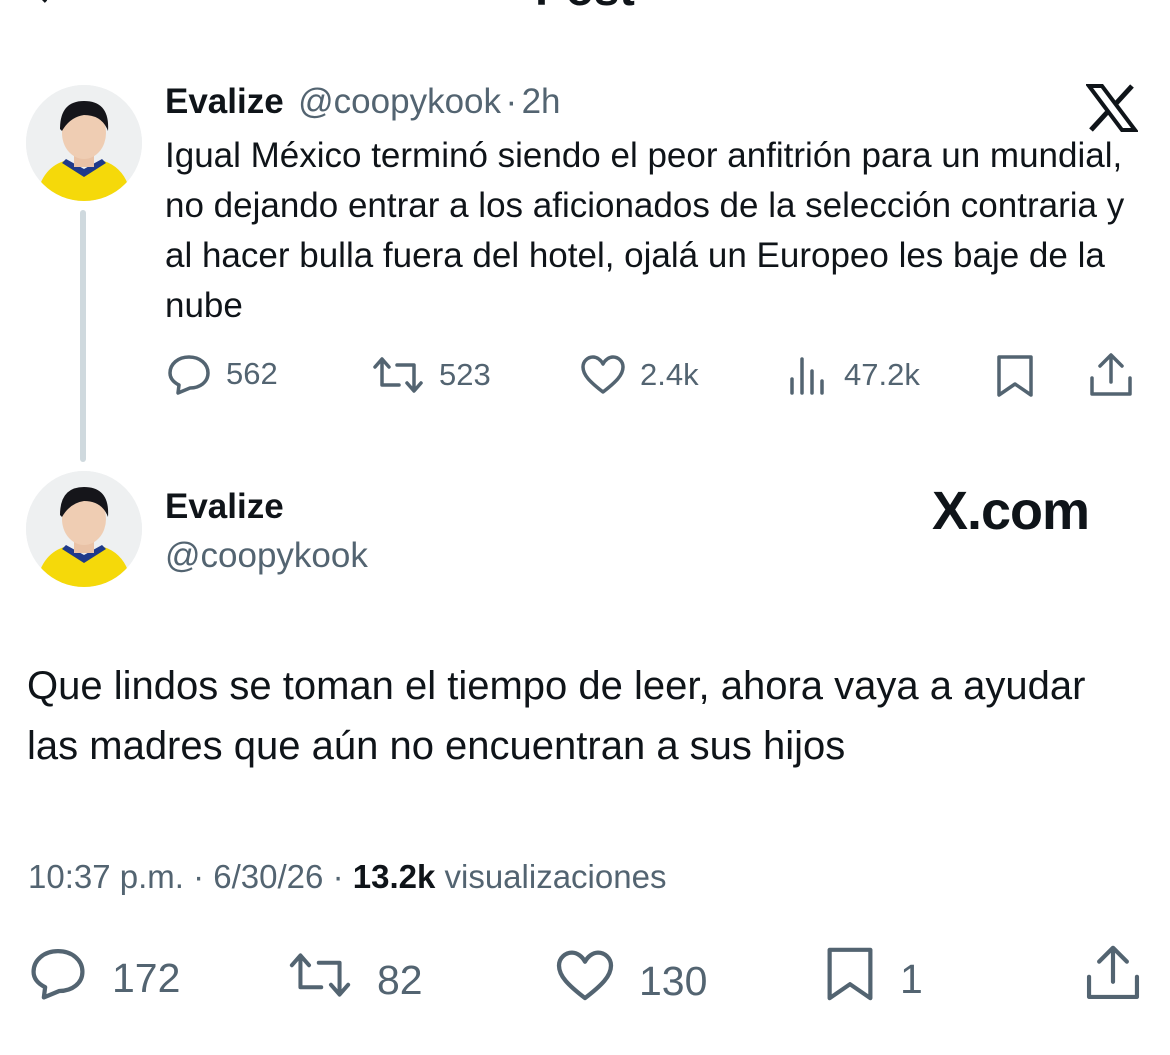 The height and width of the screenshot is (1055, 1170). What do you see at coordinates (1112, 110) in the screenshot?
I see `x-logo-icon` at bounding box center [1112, 110].